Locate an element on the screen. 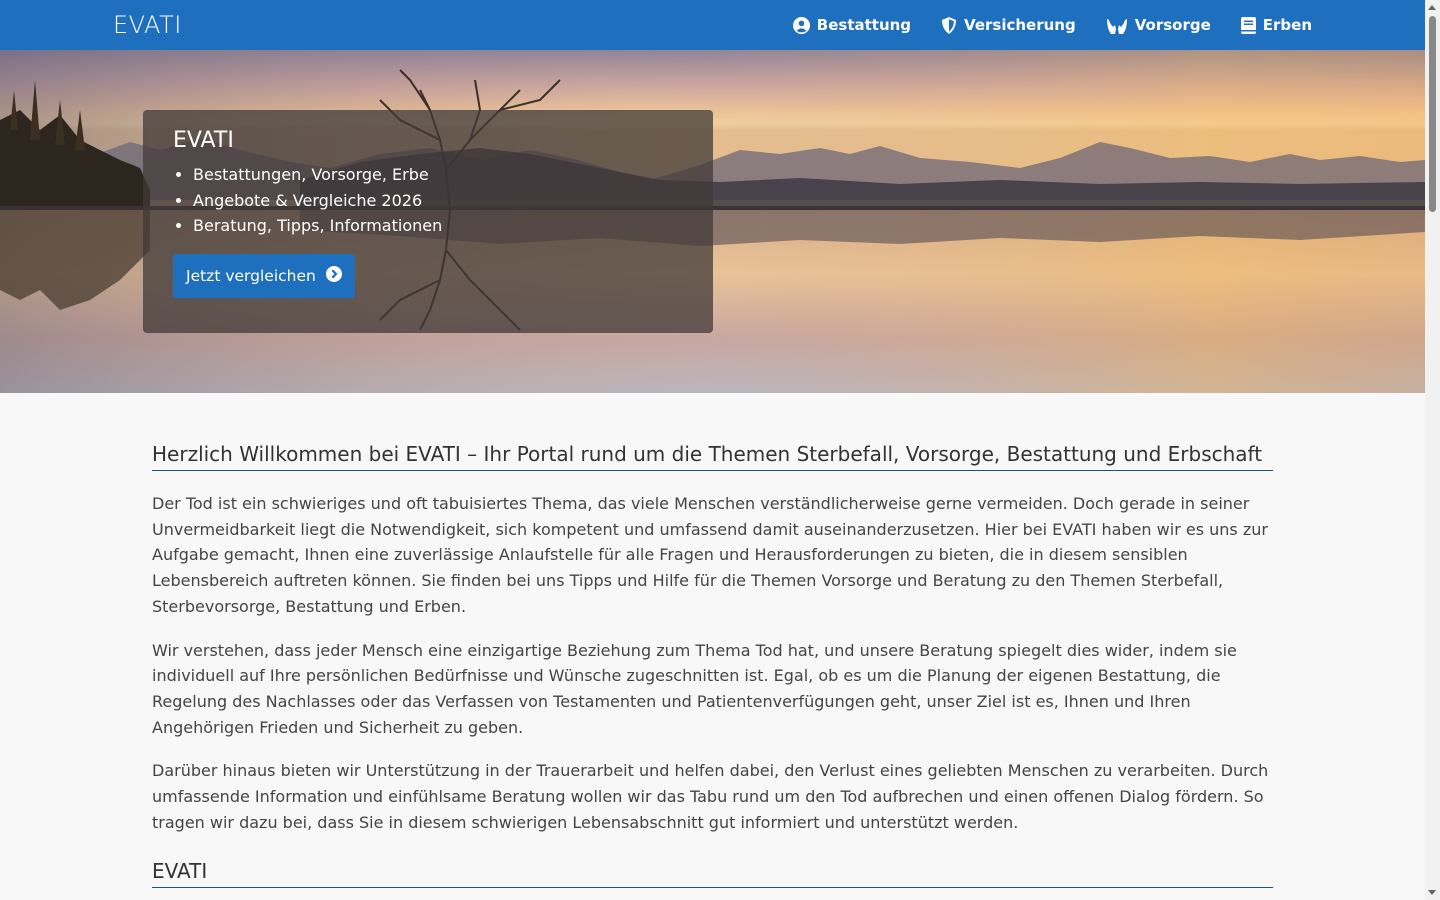 The height and width of the screenshot is (900, 1440). chevron-circle-right-icon is located at coordinates (333, 275).